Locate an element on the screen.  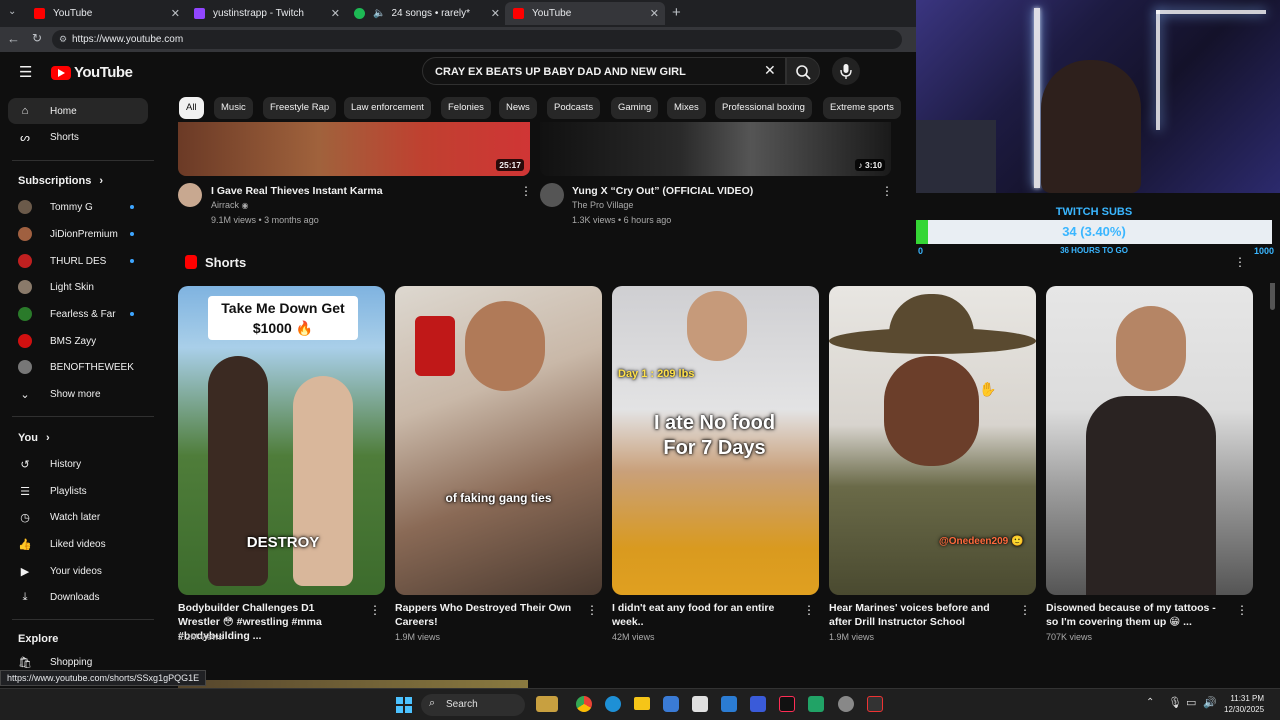
face-shape is located at coordinates (717, 326).